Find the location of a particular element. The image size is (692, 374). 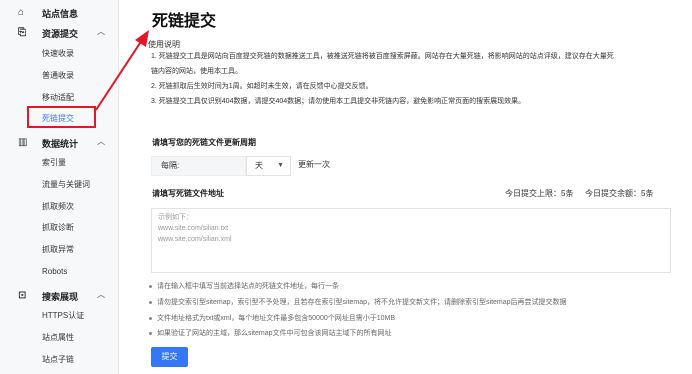

annotation-arrow is located at coordinates (122, 70).